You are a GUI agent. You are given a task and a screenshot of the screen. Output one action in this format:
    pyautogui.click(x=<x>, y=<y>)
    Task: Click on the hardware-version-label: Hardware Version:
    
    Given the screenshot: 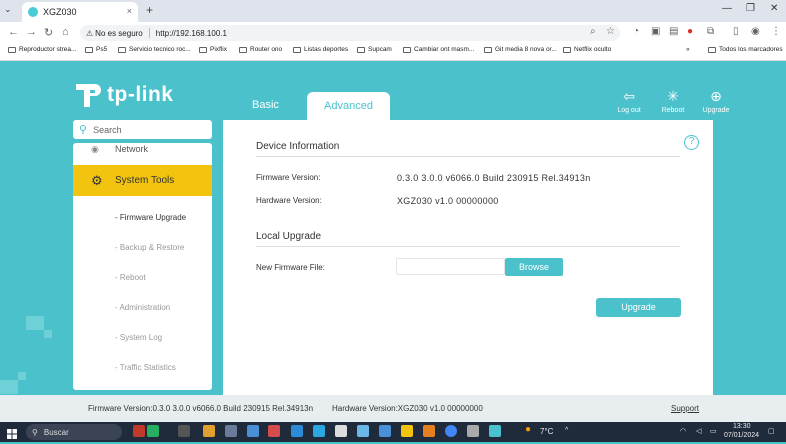 What is the action you would take?
    pyautogui.click(x=289, y=200)
    